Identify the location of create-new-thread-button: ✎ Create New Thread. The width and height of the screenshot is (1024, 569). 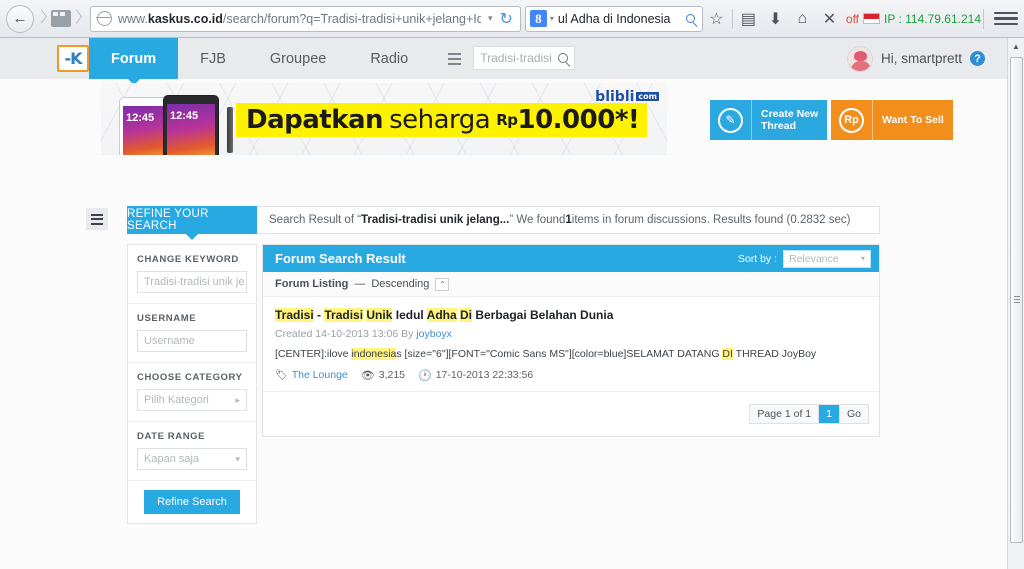
(769, 120).